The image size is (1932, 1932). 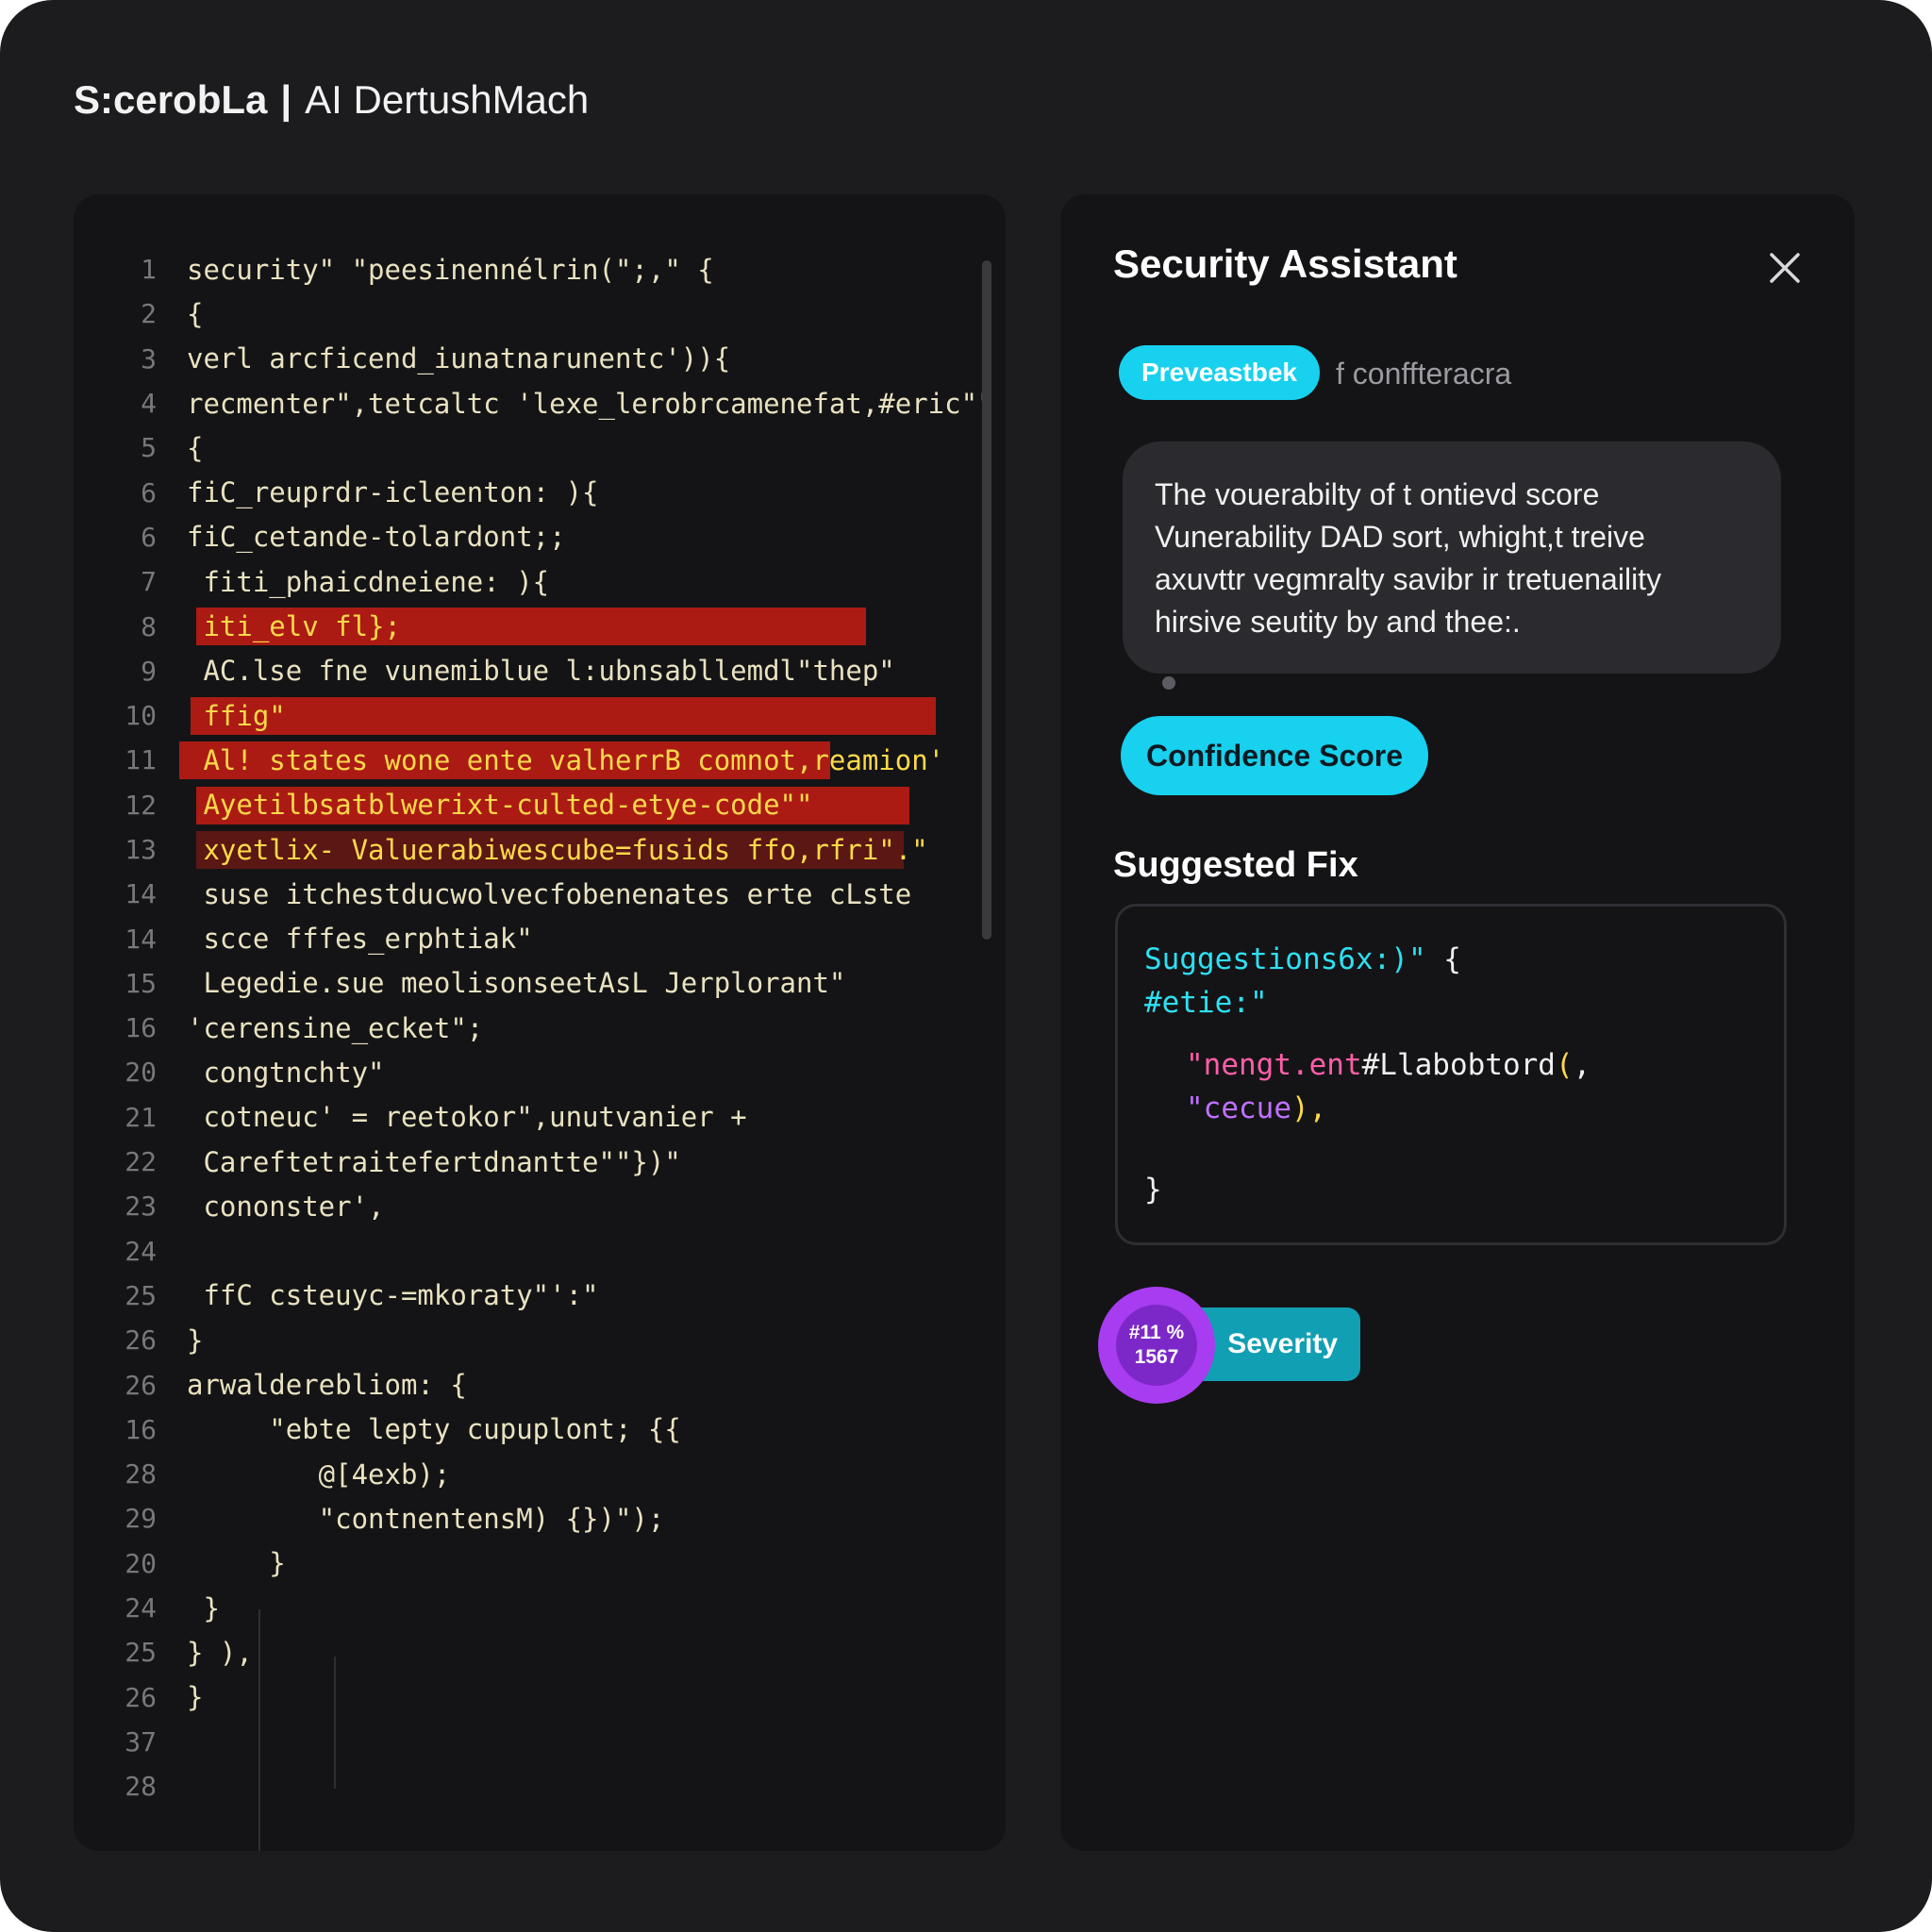 What do you see at coordinates (540, 359) in the screenshot?
I see `code-line: 3 verl arcficend_iunatnarunentc')){` at bounding box center [540, 359].